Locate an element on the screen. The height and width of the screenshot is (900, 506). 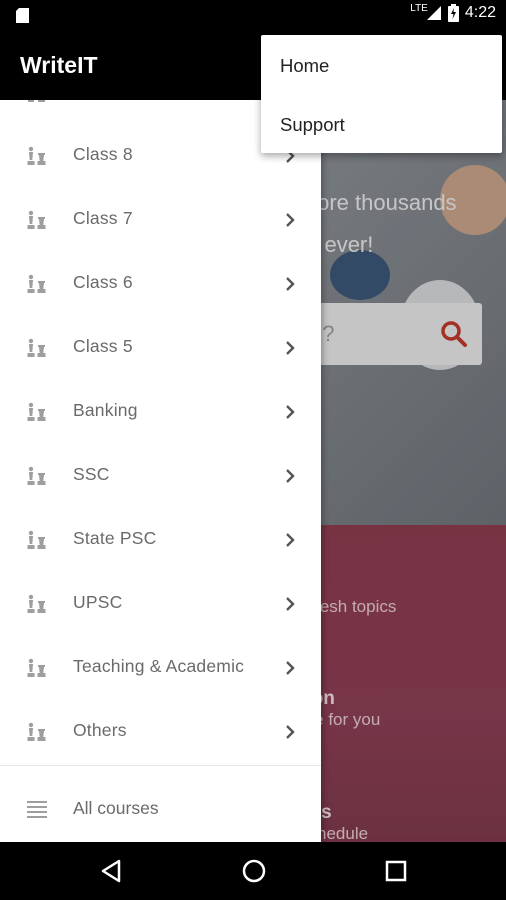
back-icon is located at coordinates (112, 871).